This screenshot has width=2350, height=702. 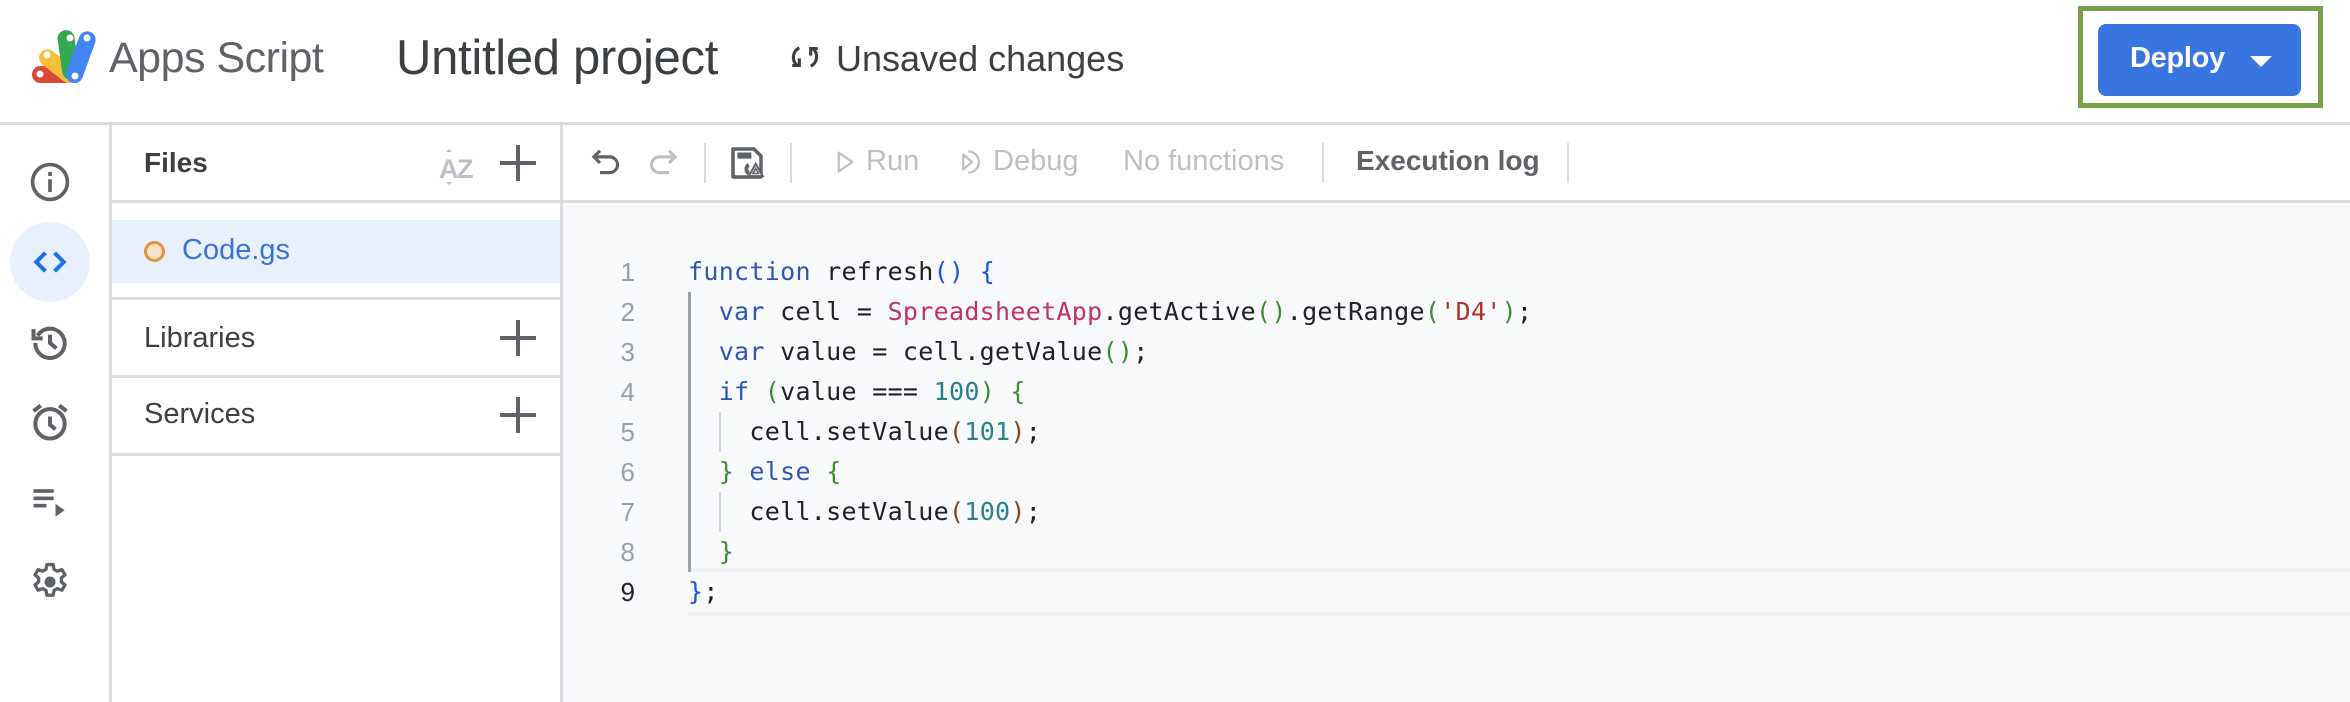 I want to click on code-text: cell.setValue(100);, so click(x=864, y=512).